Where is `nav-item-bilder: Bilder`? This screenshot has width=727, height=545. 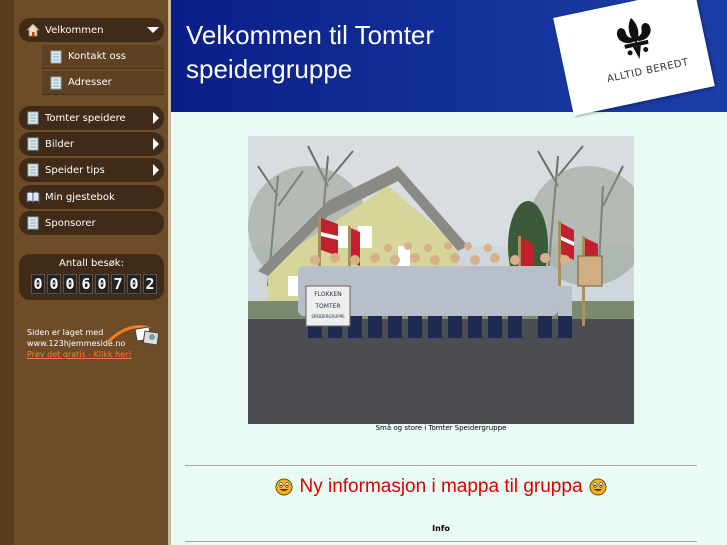 nav-item-bilder: Bilder is located at coordinates (91, 144).